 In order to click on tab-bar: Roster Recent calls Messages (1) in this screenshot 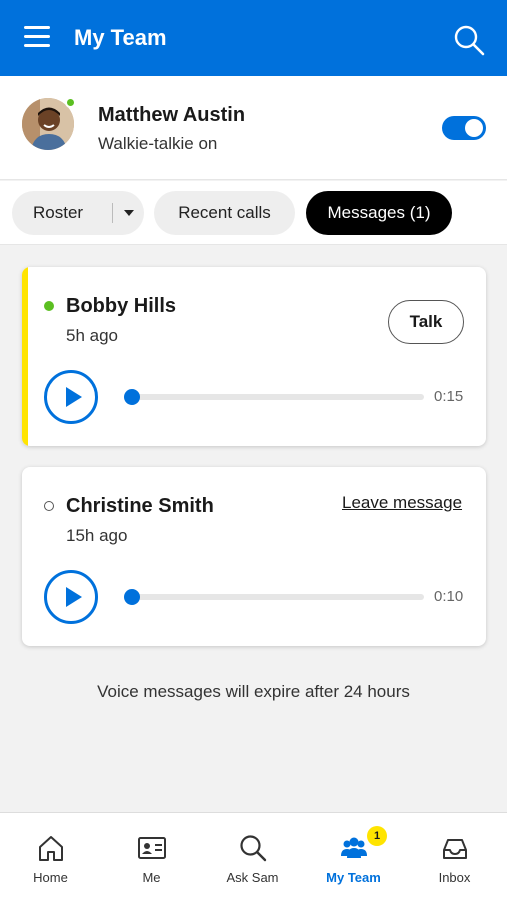, I will do `click(253, 213)`.